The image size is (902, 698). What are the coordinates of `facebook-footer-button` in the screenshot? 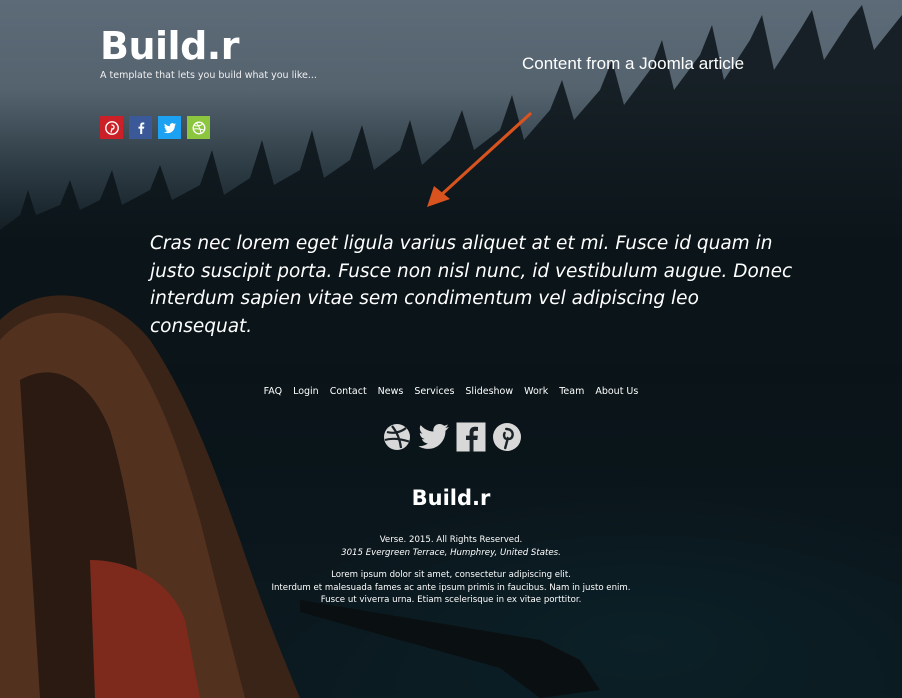 It's located at (471, 439).